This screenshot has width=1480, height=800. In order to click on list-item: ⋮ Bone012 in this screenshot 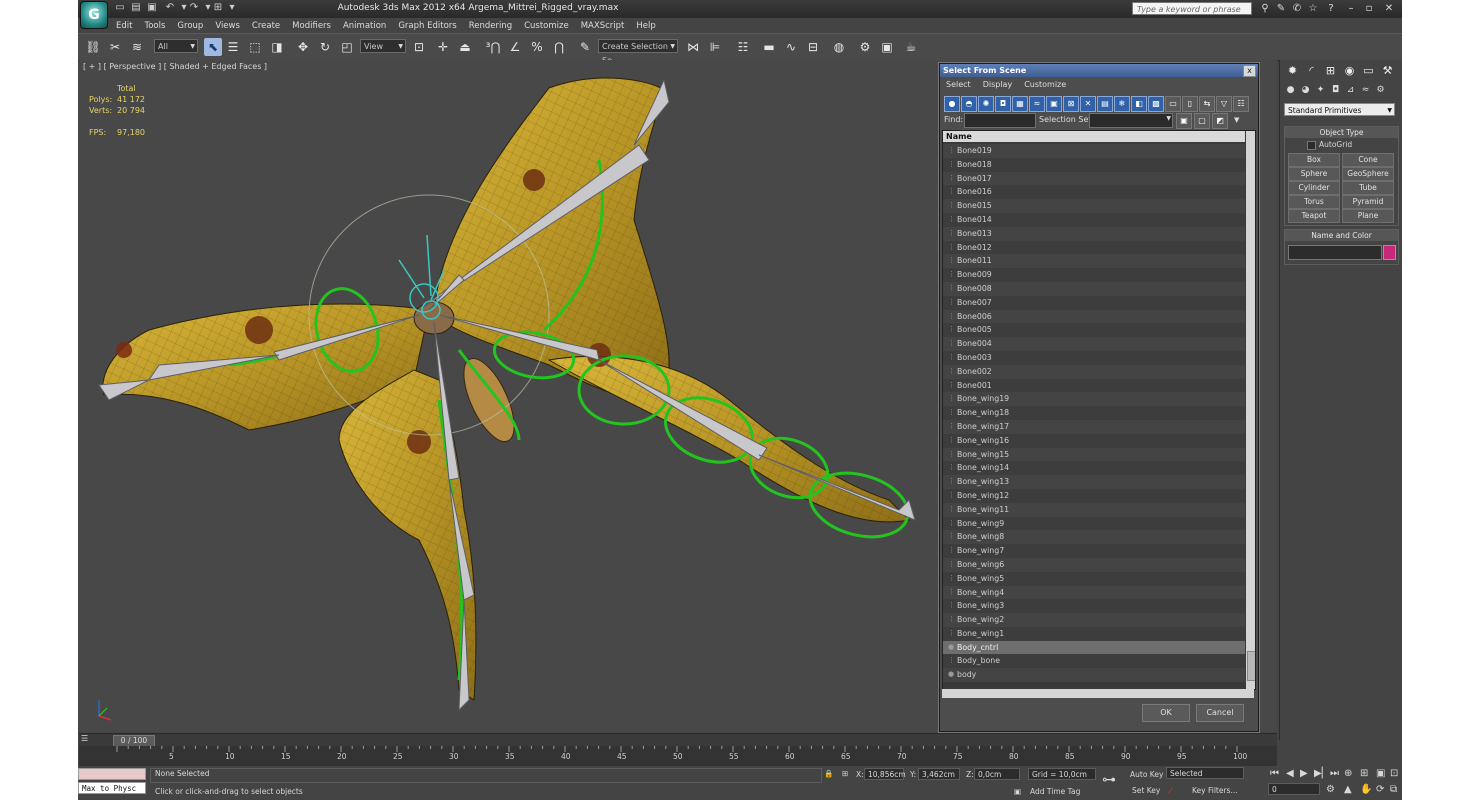, I will do `click(1094, 247)`.